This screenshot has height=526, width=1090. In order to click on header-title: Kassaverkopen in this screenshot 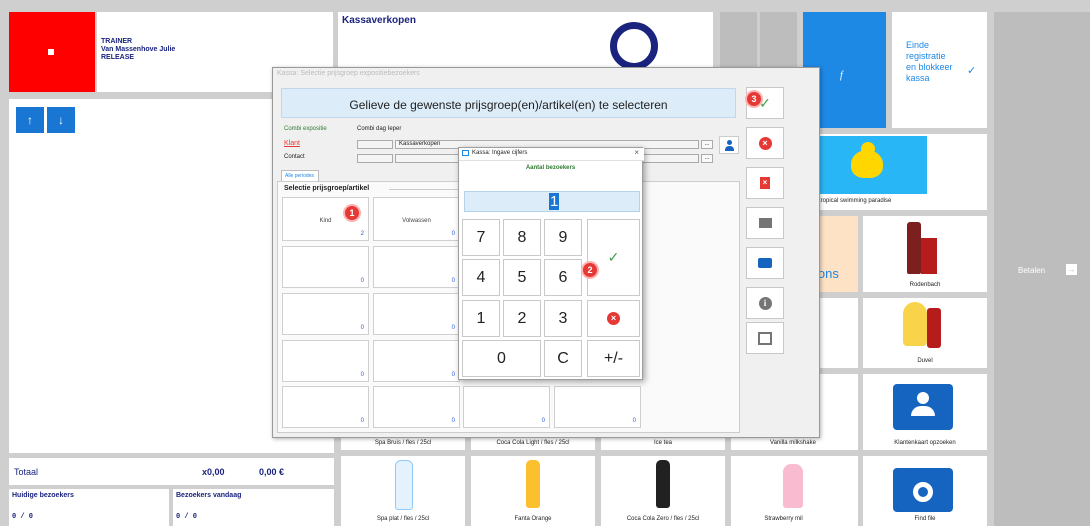, I will do `click(379, 20)`.